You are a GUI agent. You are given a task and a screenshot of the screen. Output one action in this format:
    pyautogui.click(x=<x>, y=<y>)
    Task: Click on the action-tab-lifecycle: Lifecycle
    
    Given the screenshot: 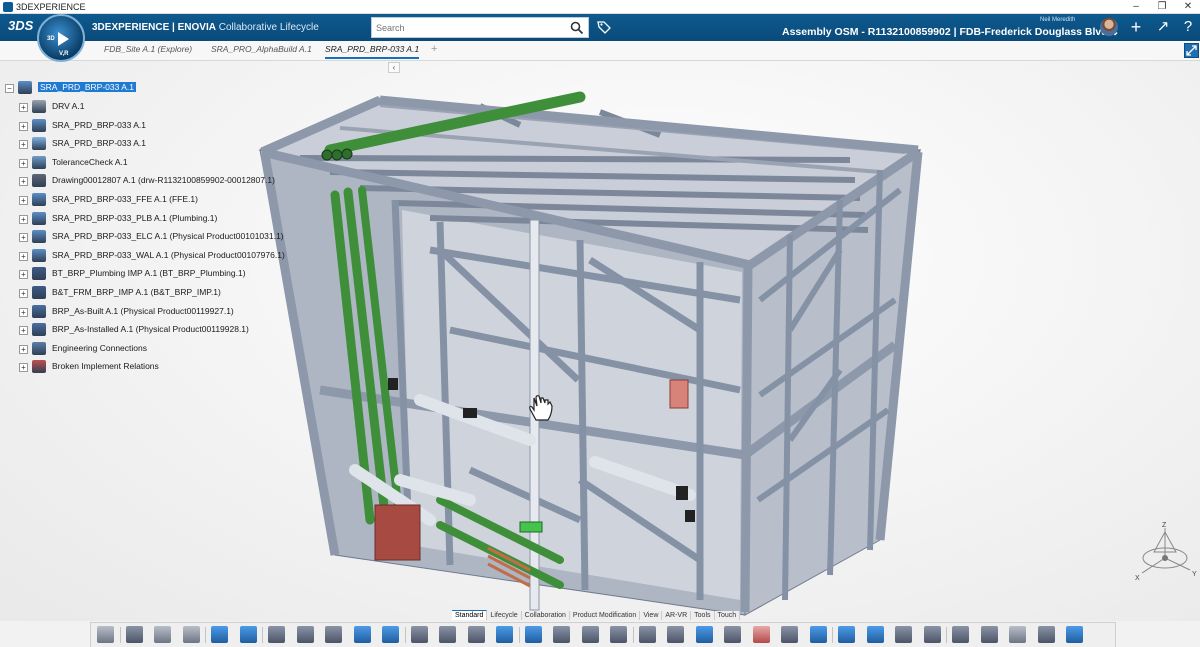 What is the action you would take?
    pyautogui.click(x=504, y=615)
    